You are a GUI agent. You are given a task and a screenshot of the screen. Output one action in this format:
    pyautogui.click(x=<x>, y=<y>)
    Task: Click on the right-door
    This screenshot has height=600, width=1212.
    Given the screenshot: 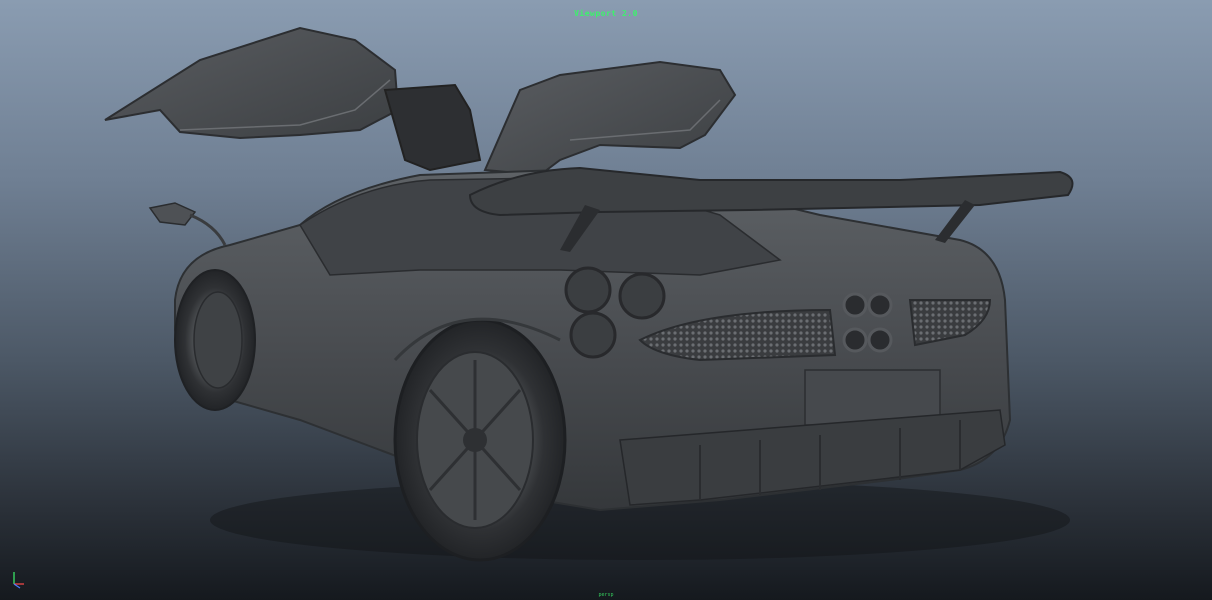 What is the action you would take?
    pyautogui.click(x=610, y=118)
    